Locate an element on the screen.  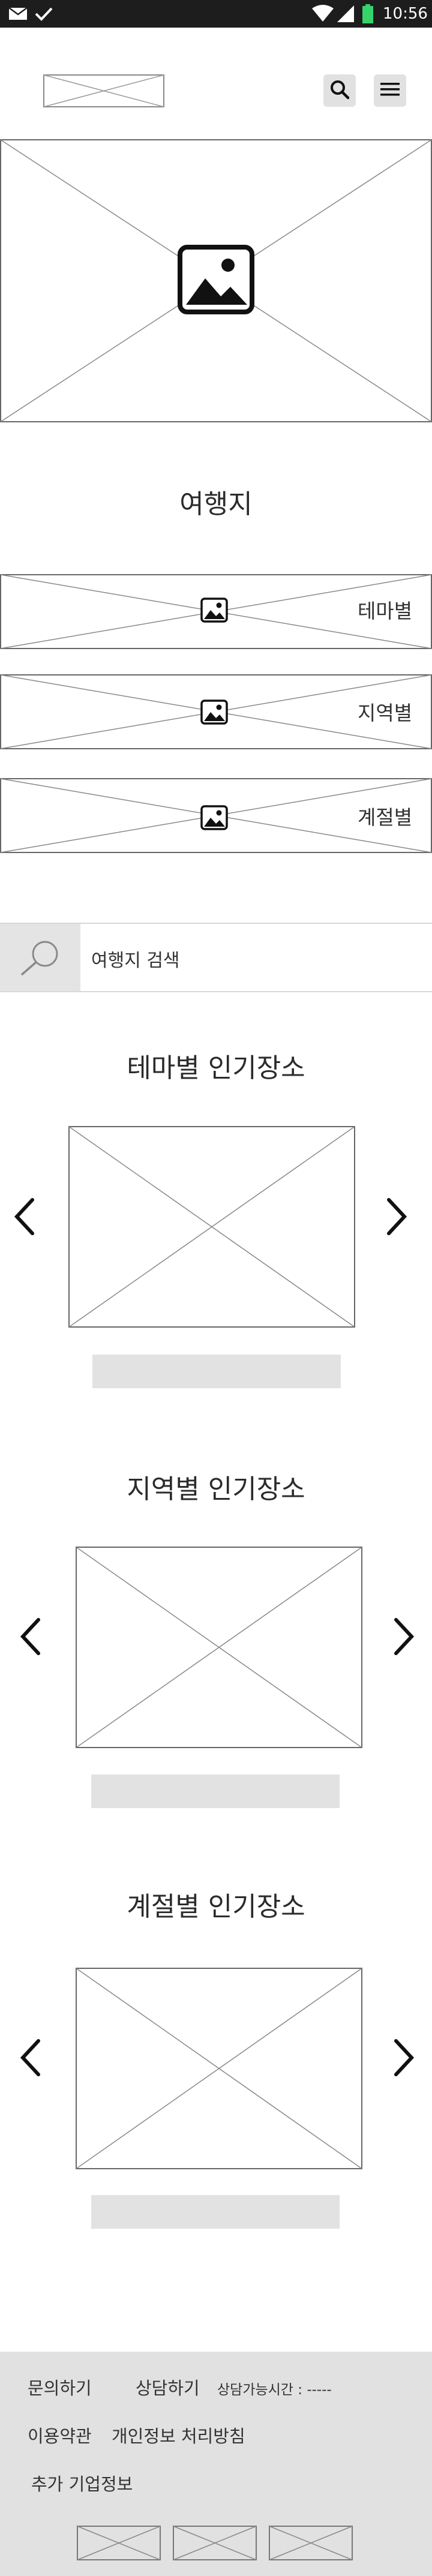
mail-icon is located at coordinates (18, 14).